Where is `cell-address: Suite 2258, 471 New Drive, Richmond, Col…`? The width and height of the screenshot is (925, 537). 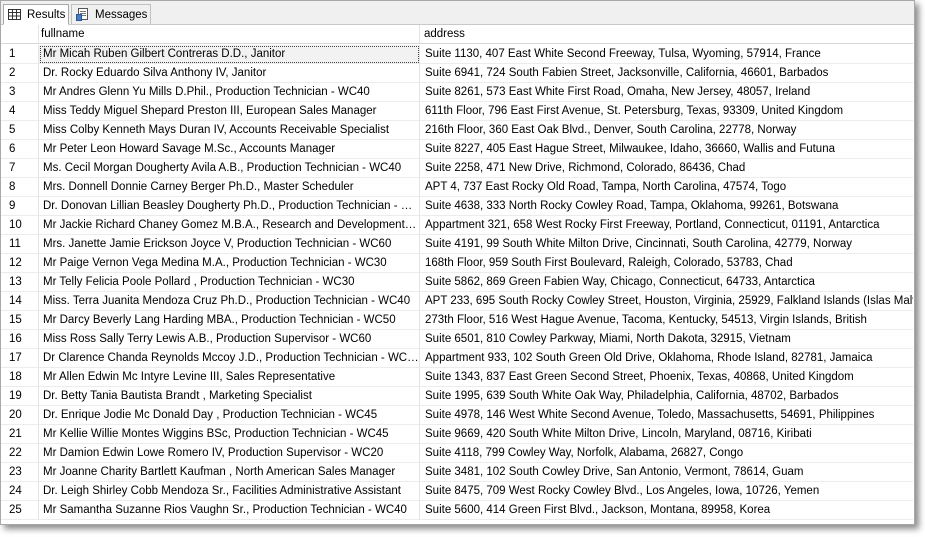 cell-address: Suite 2258, 471 New Drive, Richmond, Col… is located at coordinates (666, 168).